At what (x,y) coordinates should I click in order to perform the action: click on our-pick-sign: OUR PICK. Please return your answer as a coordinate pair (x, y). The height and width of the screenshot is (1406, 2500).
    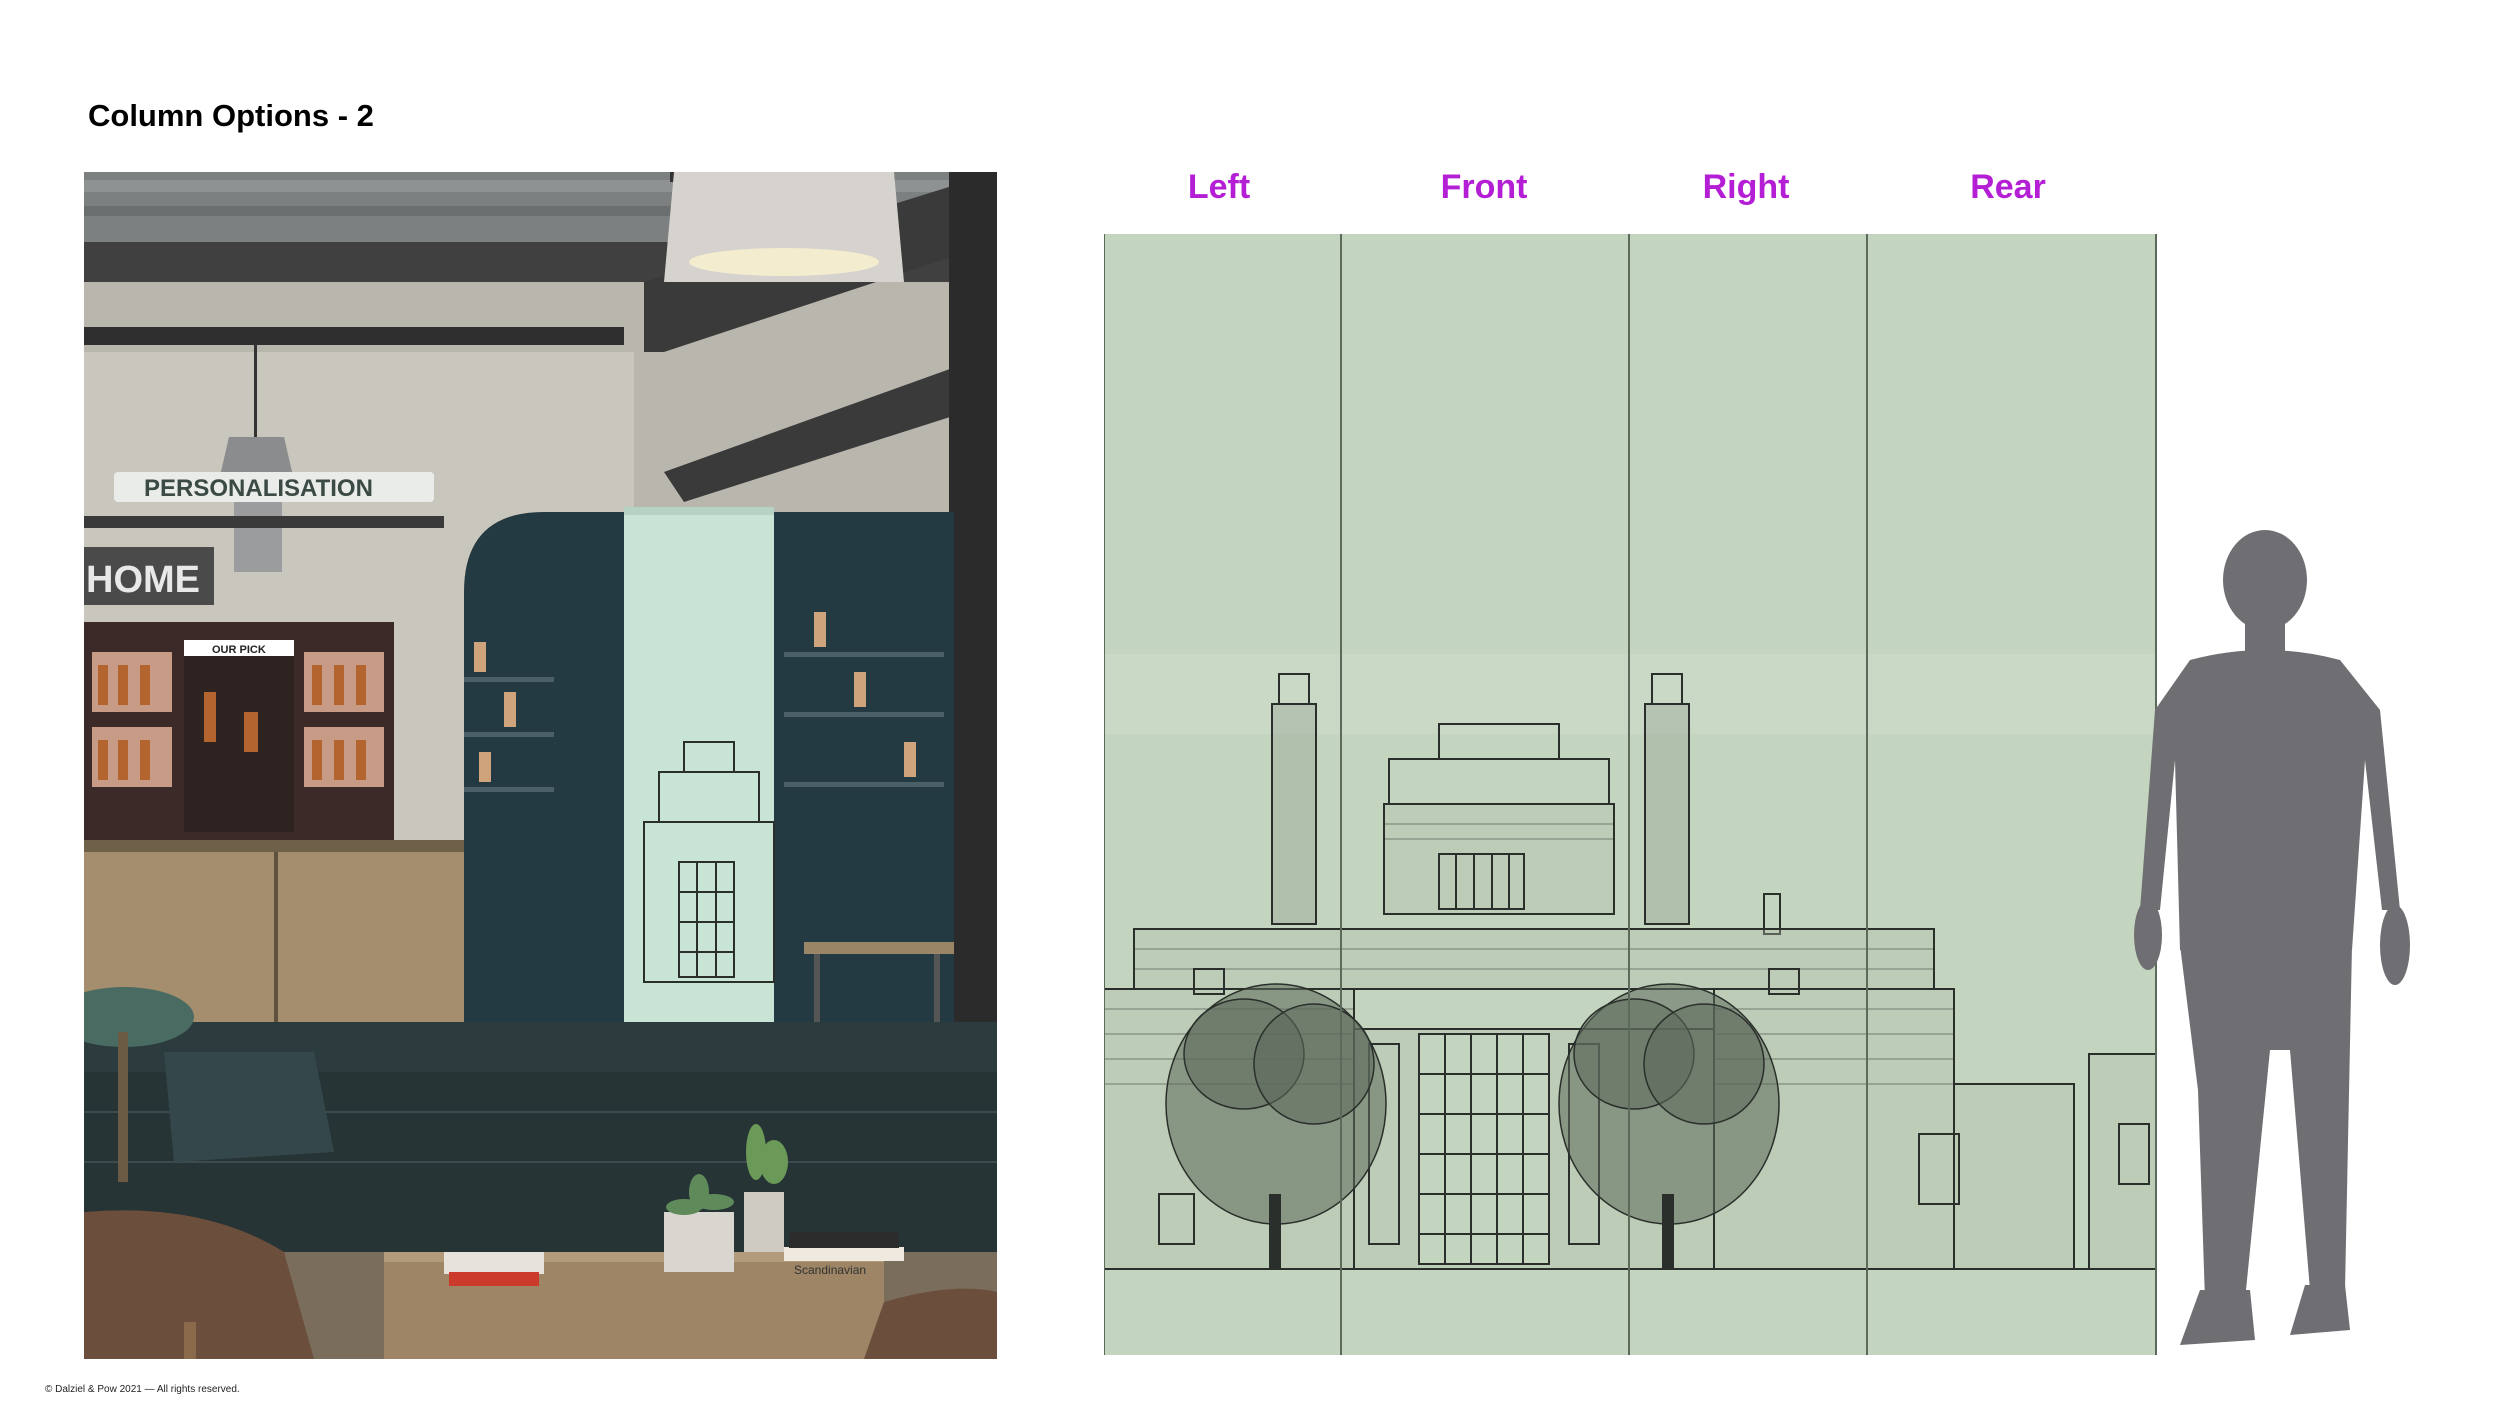
    Looking at the image, I should click on (239, 650).